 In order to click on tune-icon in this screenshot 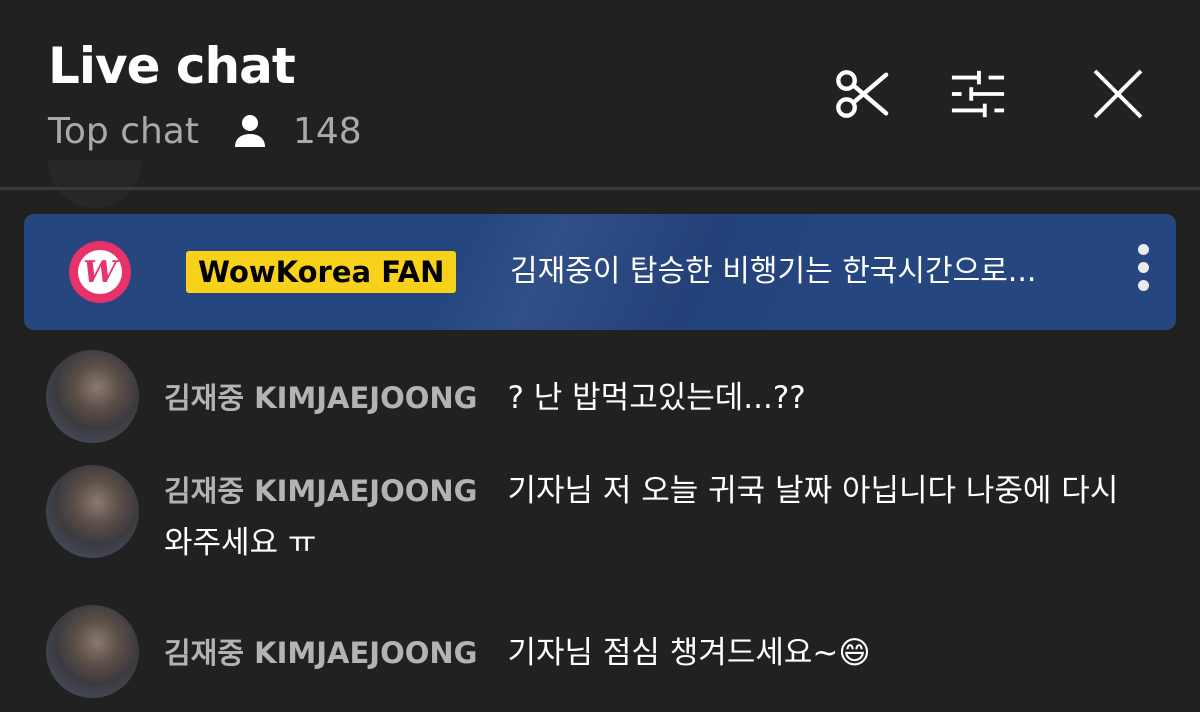, I will do `click(978, 94)`.